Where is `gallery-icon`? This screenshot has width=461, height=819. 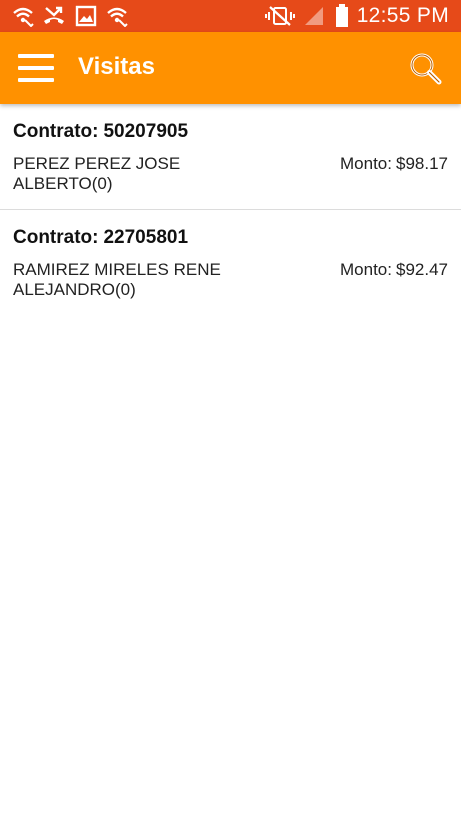
gallery-icon is located at coordinates (86, 16).